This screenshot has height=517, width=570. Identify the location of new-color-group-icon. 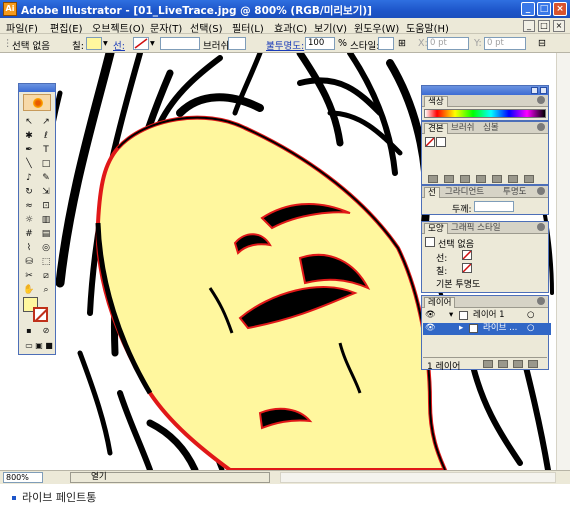
(465, 179).